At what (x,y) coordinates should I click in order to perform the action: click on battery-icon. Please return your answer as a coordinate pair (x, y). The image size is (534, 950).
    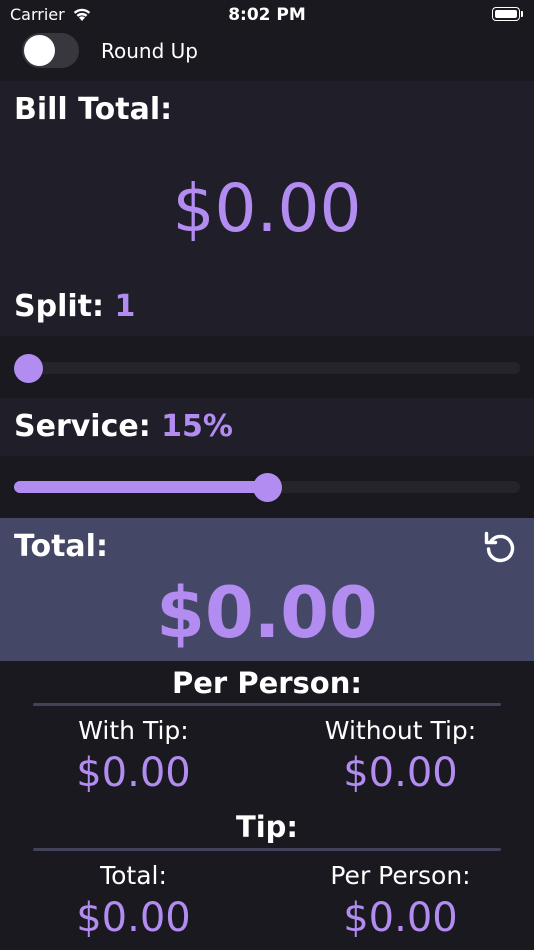
    Looking at the image, I should click on (506, 14).